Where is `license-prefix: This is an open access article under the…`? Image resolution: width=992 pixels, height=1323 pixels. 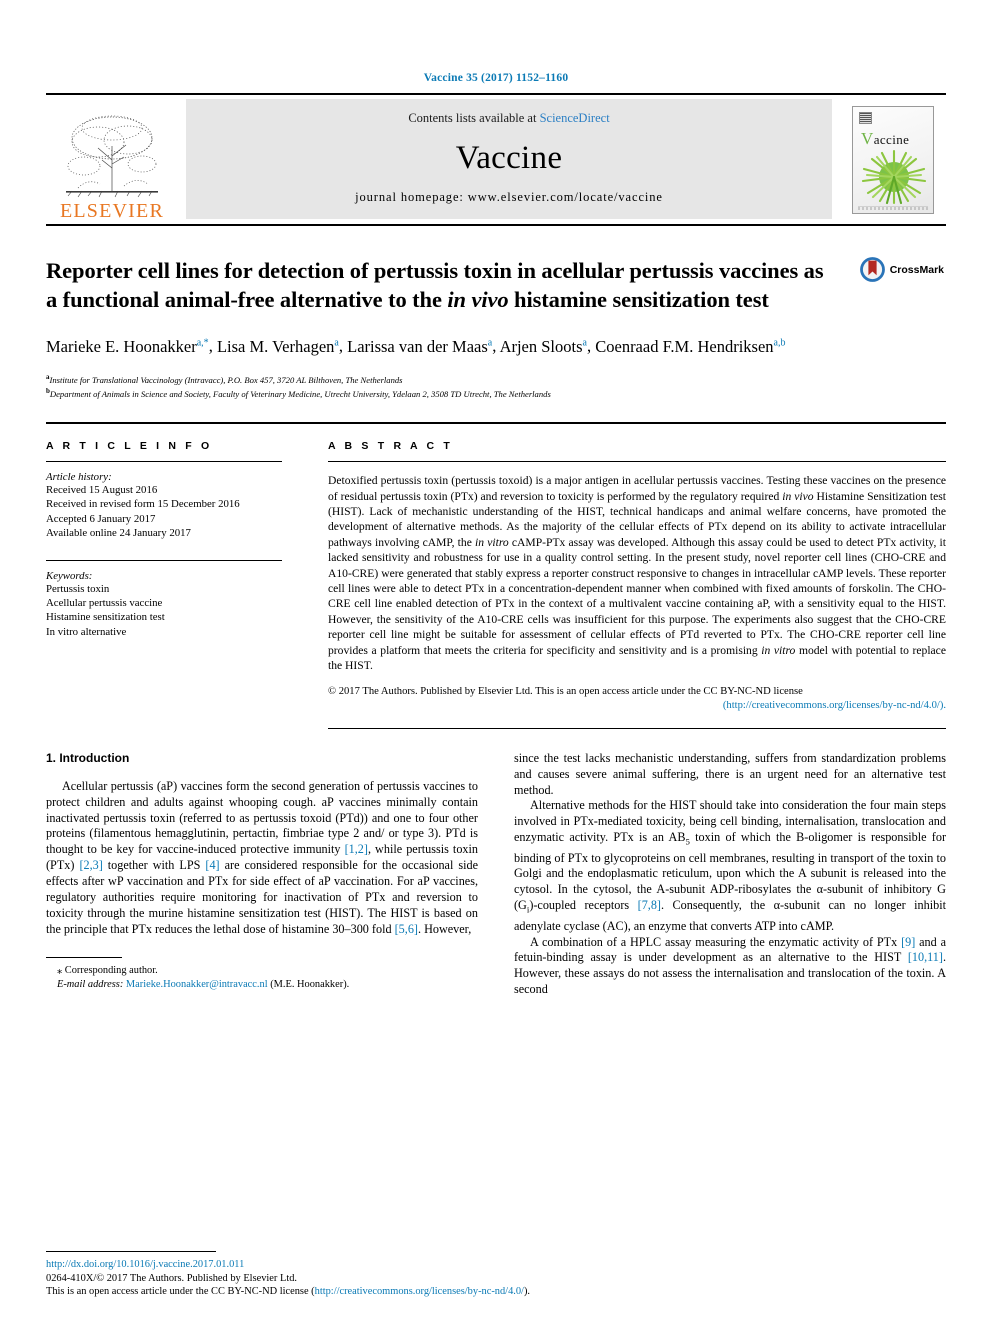
license-prefix: This is an open access article under the… is located at coordinates (180, 1292).